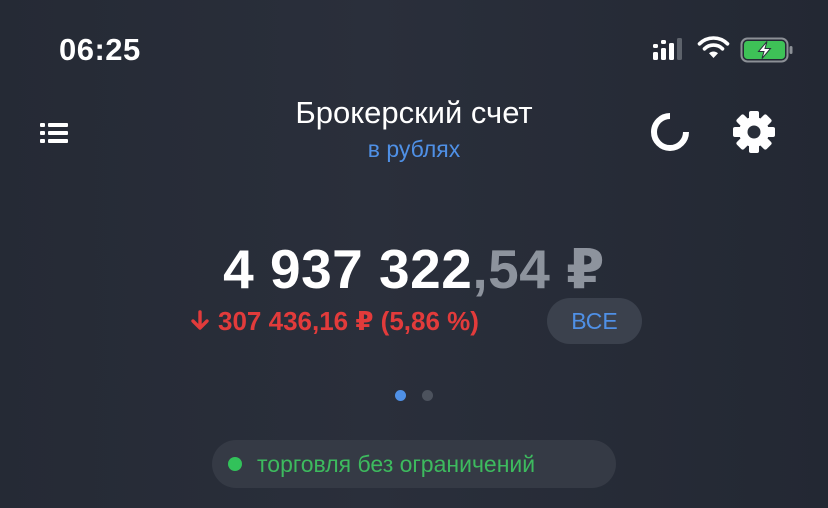  Describe the element at coordinates (414, 112) in the screenshot. I see `account-title: Брокерский счет` at that location.